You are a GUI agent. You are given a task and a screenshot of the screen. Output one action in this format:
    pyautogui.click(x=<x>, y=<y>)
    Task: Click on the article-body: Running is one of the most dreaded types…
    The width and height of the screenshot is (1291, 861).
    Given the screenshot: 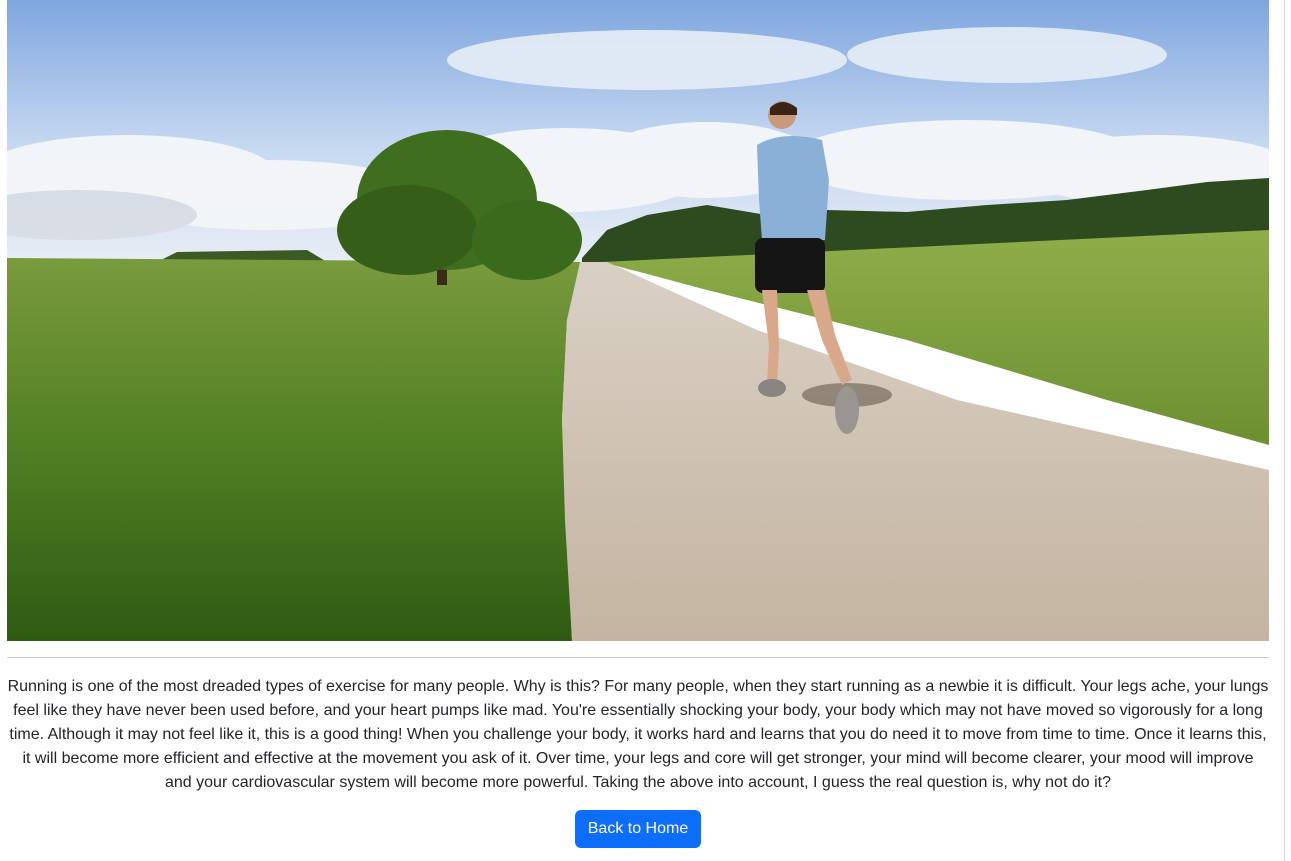 What is the action you would take?
    pyautogui.click(x=638, y=734)
    